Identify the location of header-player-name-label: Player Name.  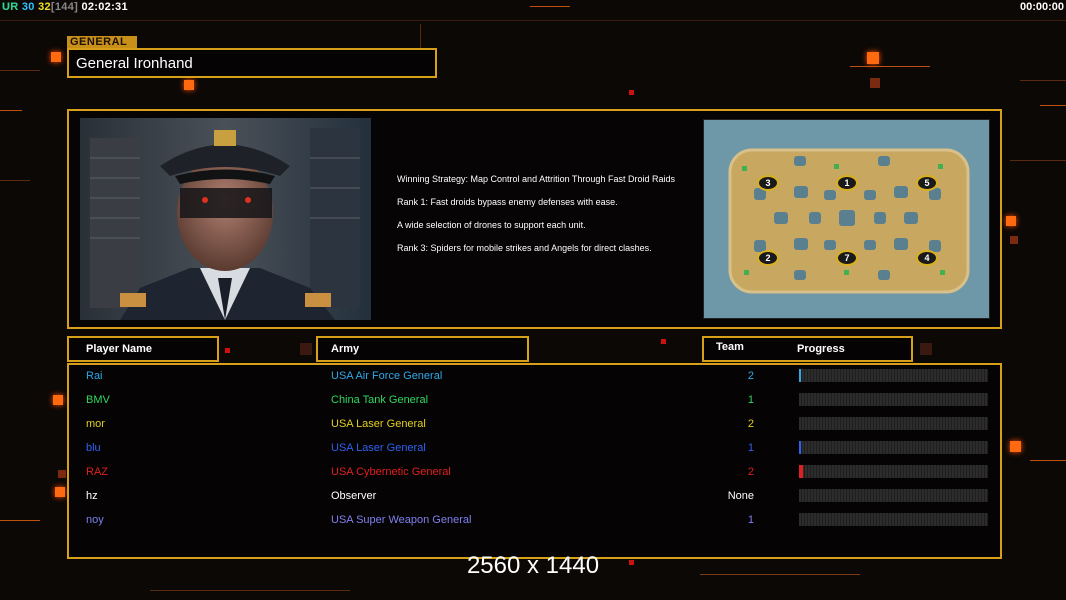
(119, 349).